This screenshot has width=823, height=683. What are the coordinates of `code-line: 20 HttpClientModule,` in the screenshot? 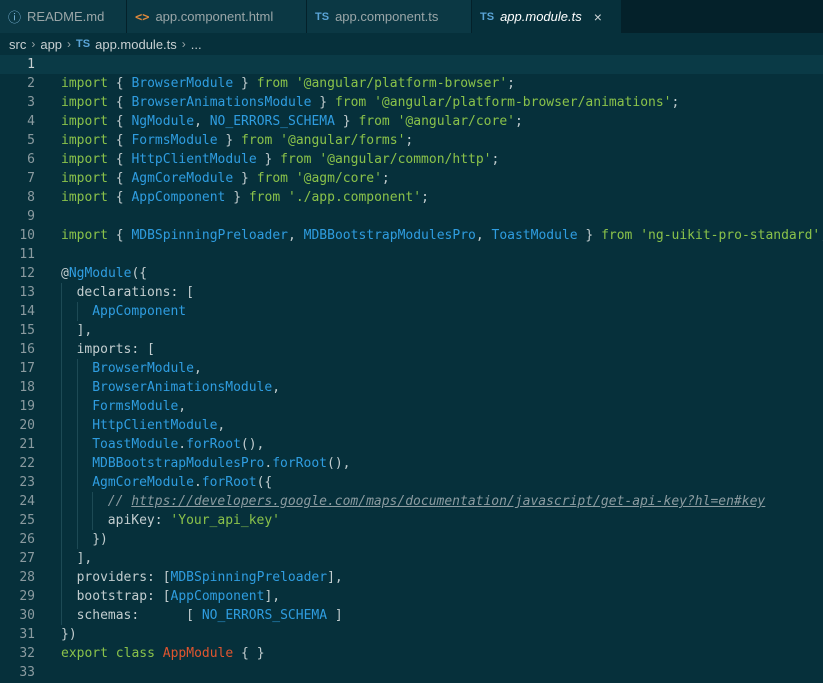 It's located at (411, 425).